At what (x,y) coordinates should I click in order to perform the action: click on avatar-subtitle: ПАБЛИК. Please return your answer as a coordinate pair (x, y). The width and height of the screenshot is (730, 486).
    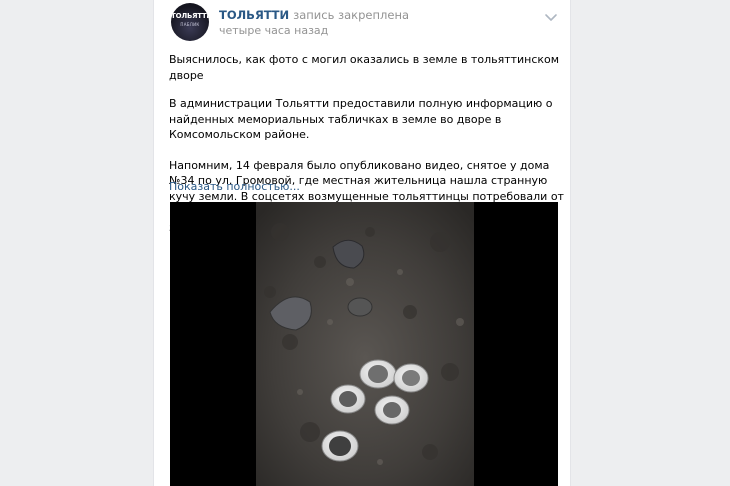
    Looking at the image, I should click on (190, 24).